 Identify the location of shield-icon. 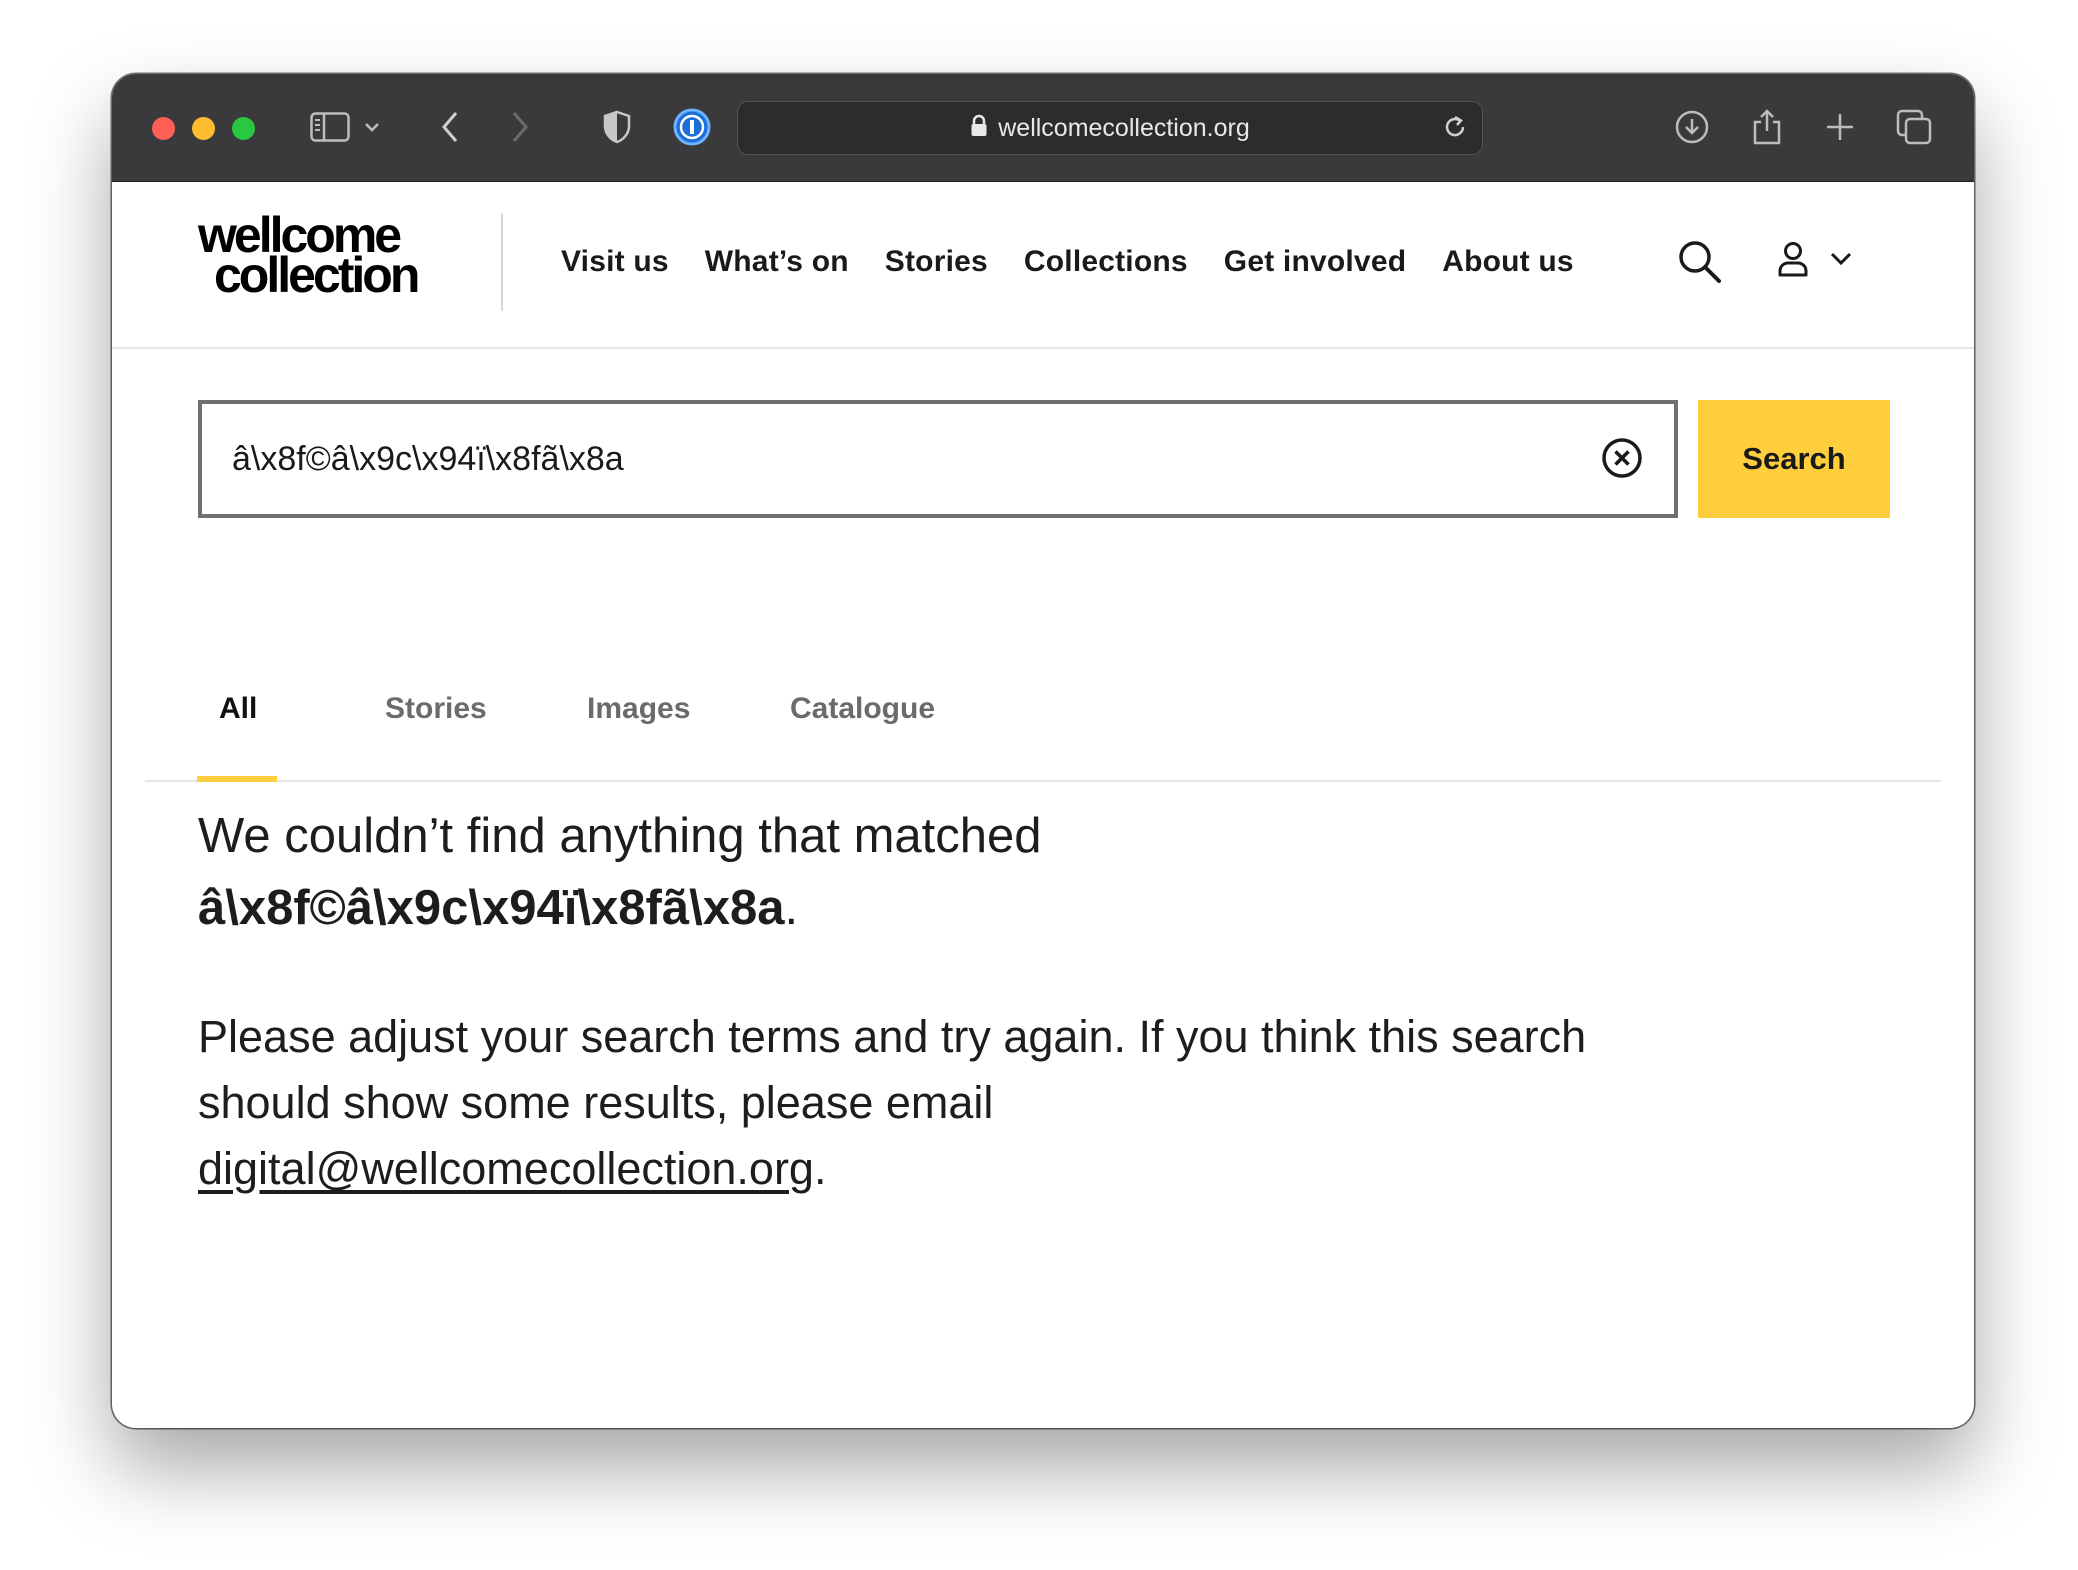
(617, 127).